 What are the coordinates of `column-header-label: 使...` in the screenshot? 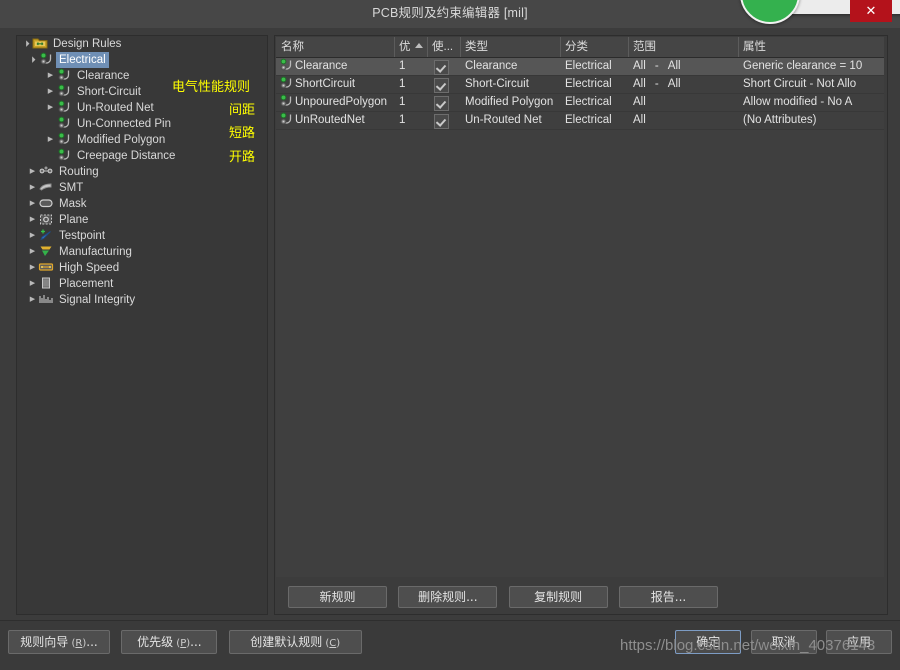 It's located at (443, 47).